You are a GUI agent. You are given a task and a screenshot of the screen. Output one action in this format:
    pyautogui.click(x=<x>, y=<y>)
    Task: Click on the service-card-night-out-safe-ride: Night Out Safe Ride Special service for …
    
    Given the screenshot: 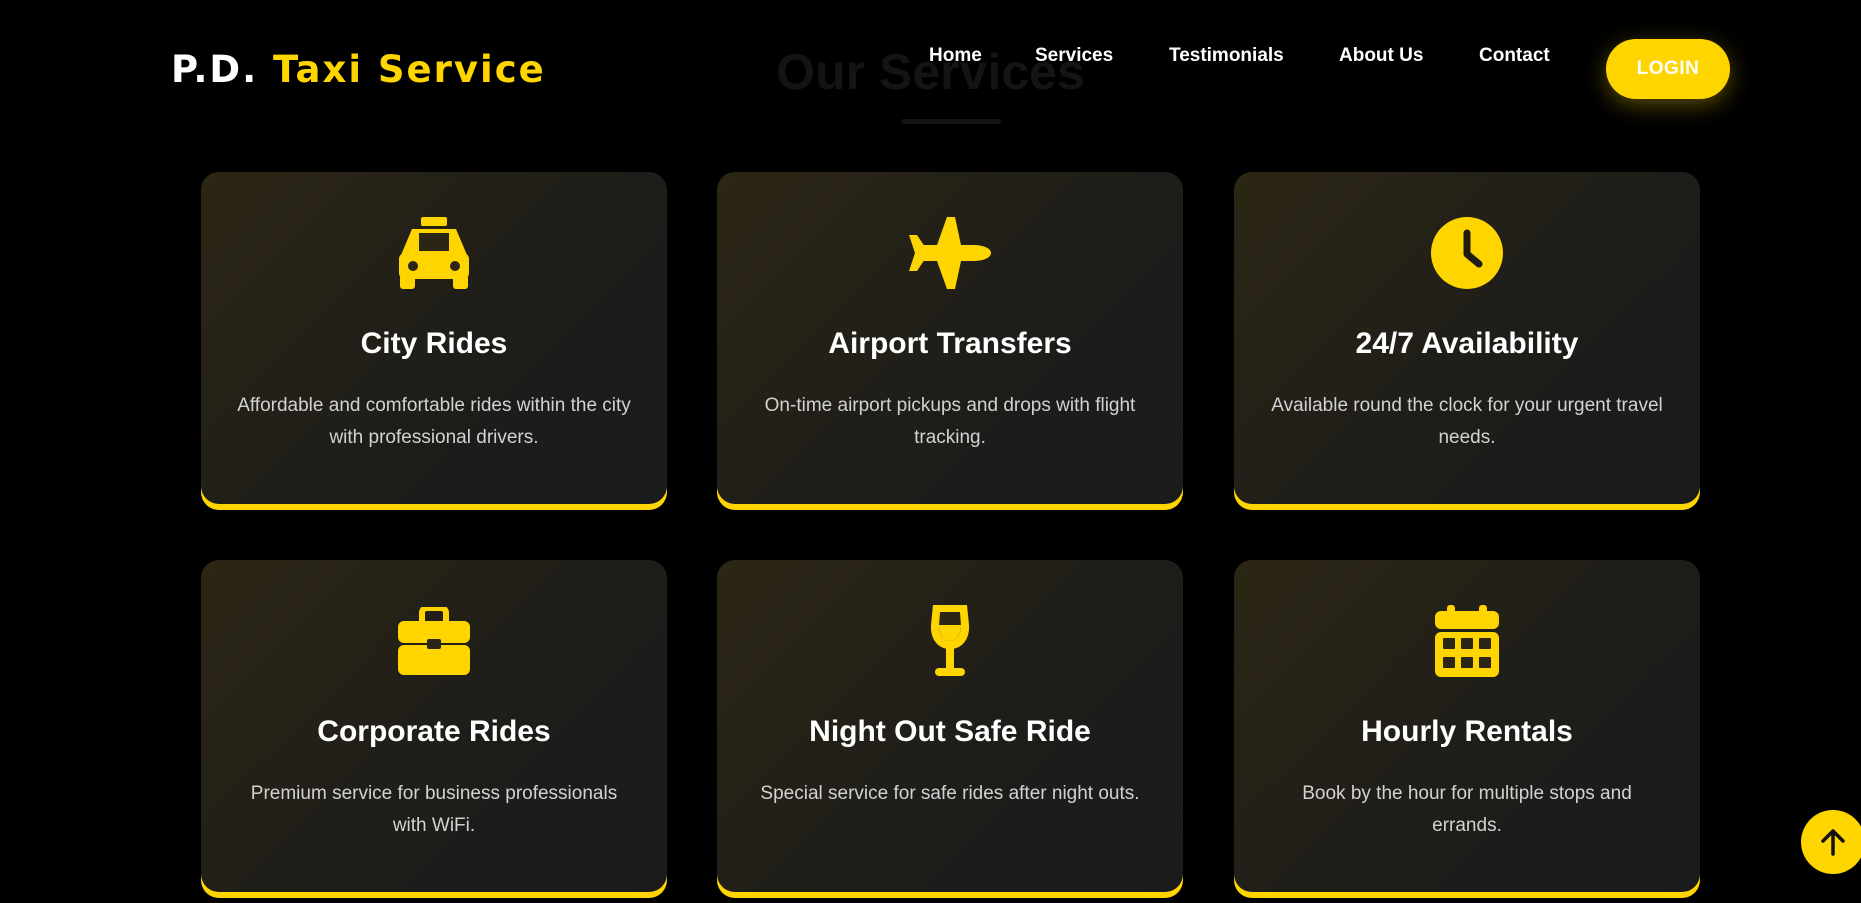 What is the action you would take?
    pyautogui.click(x=950, y=729)
    